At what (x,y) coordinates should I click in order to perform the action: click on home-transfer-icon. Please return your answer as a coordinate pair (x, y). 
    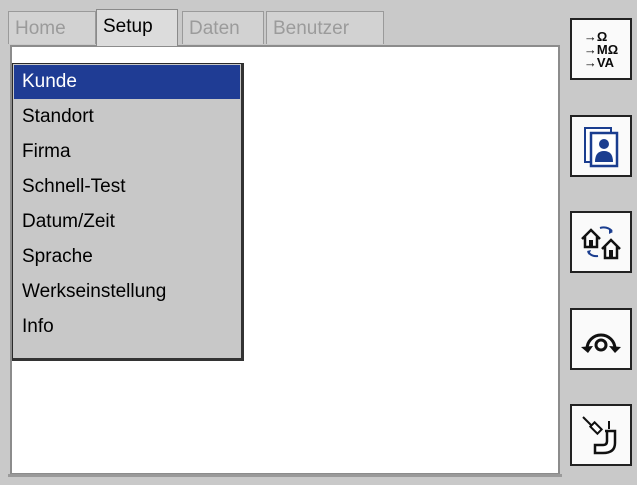
    Looking at the image, I should click on (601, 243).